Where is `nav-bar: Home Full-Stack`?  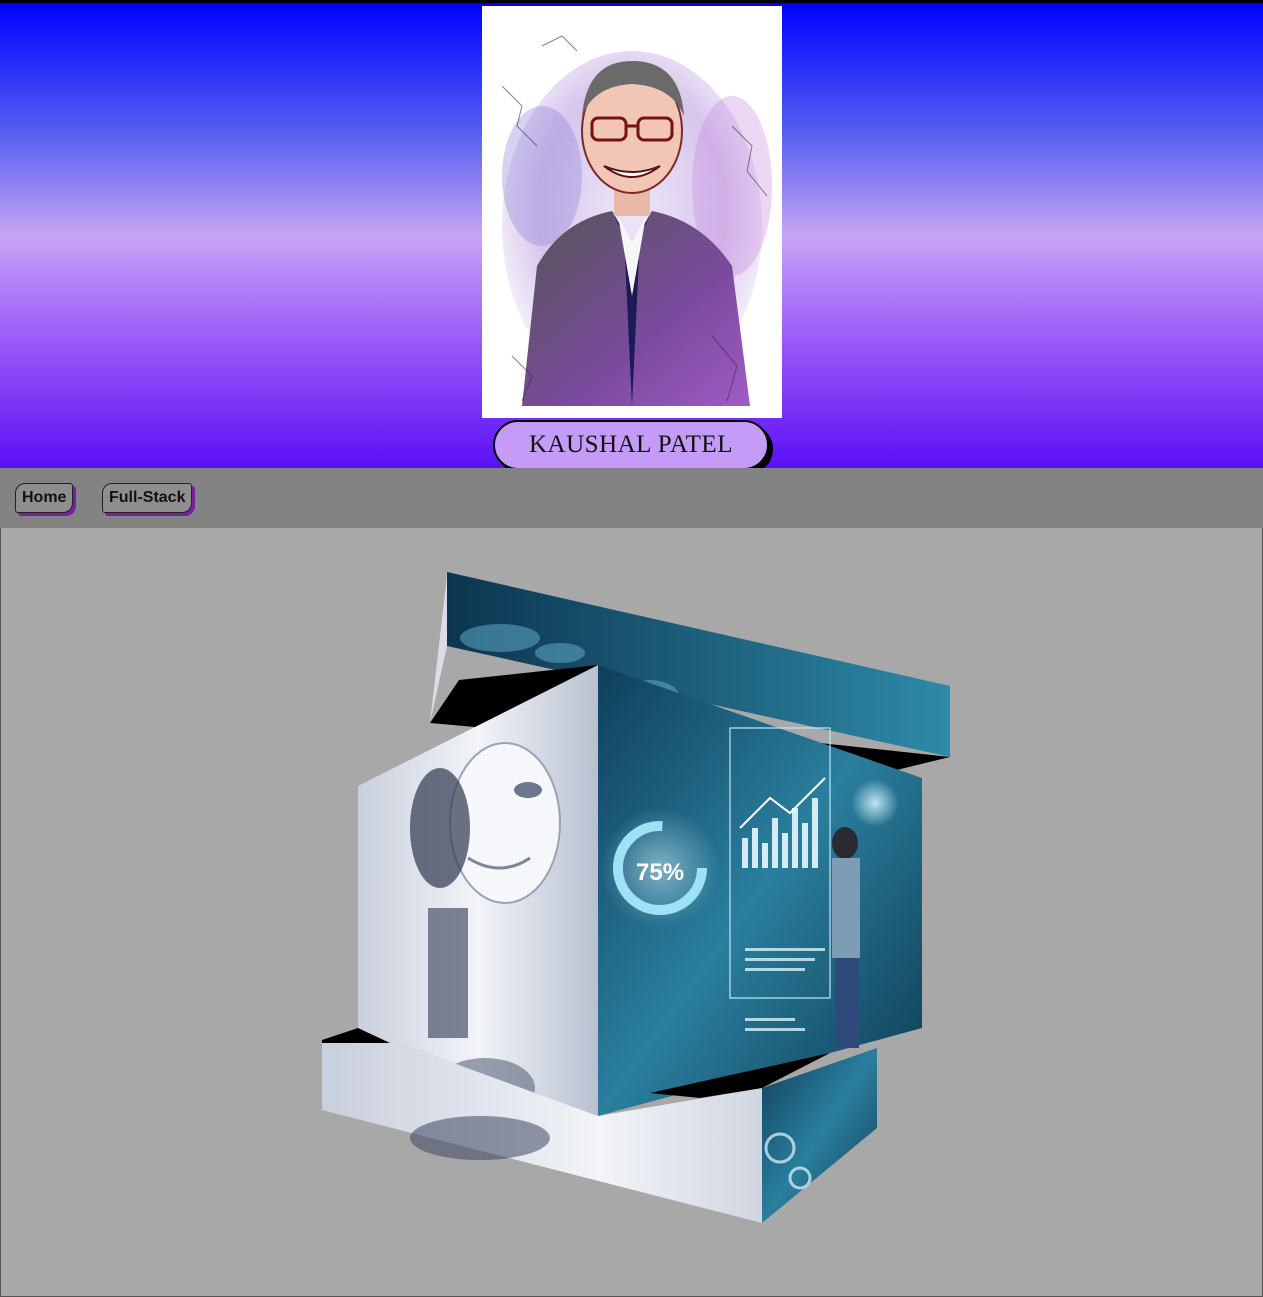
nav-bar: Home Full-Stack is located at coordinates (631, 498).